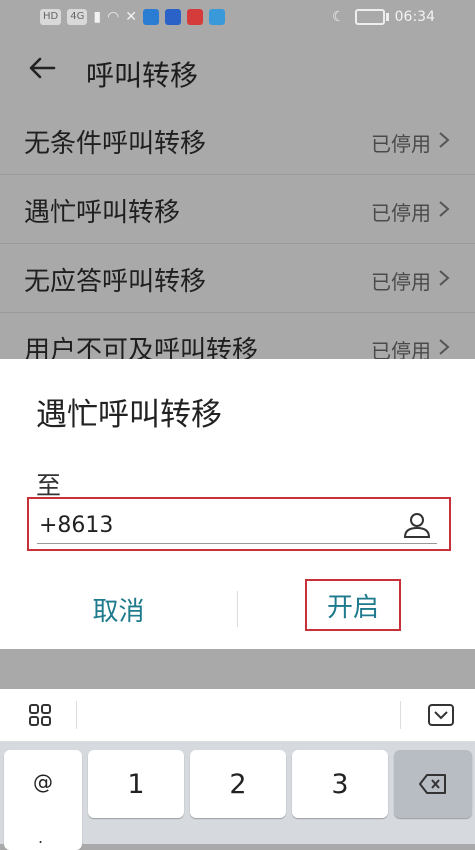  I want to click on input-underline, so click(237, 543).